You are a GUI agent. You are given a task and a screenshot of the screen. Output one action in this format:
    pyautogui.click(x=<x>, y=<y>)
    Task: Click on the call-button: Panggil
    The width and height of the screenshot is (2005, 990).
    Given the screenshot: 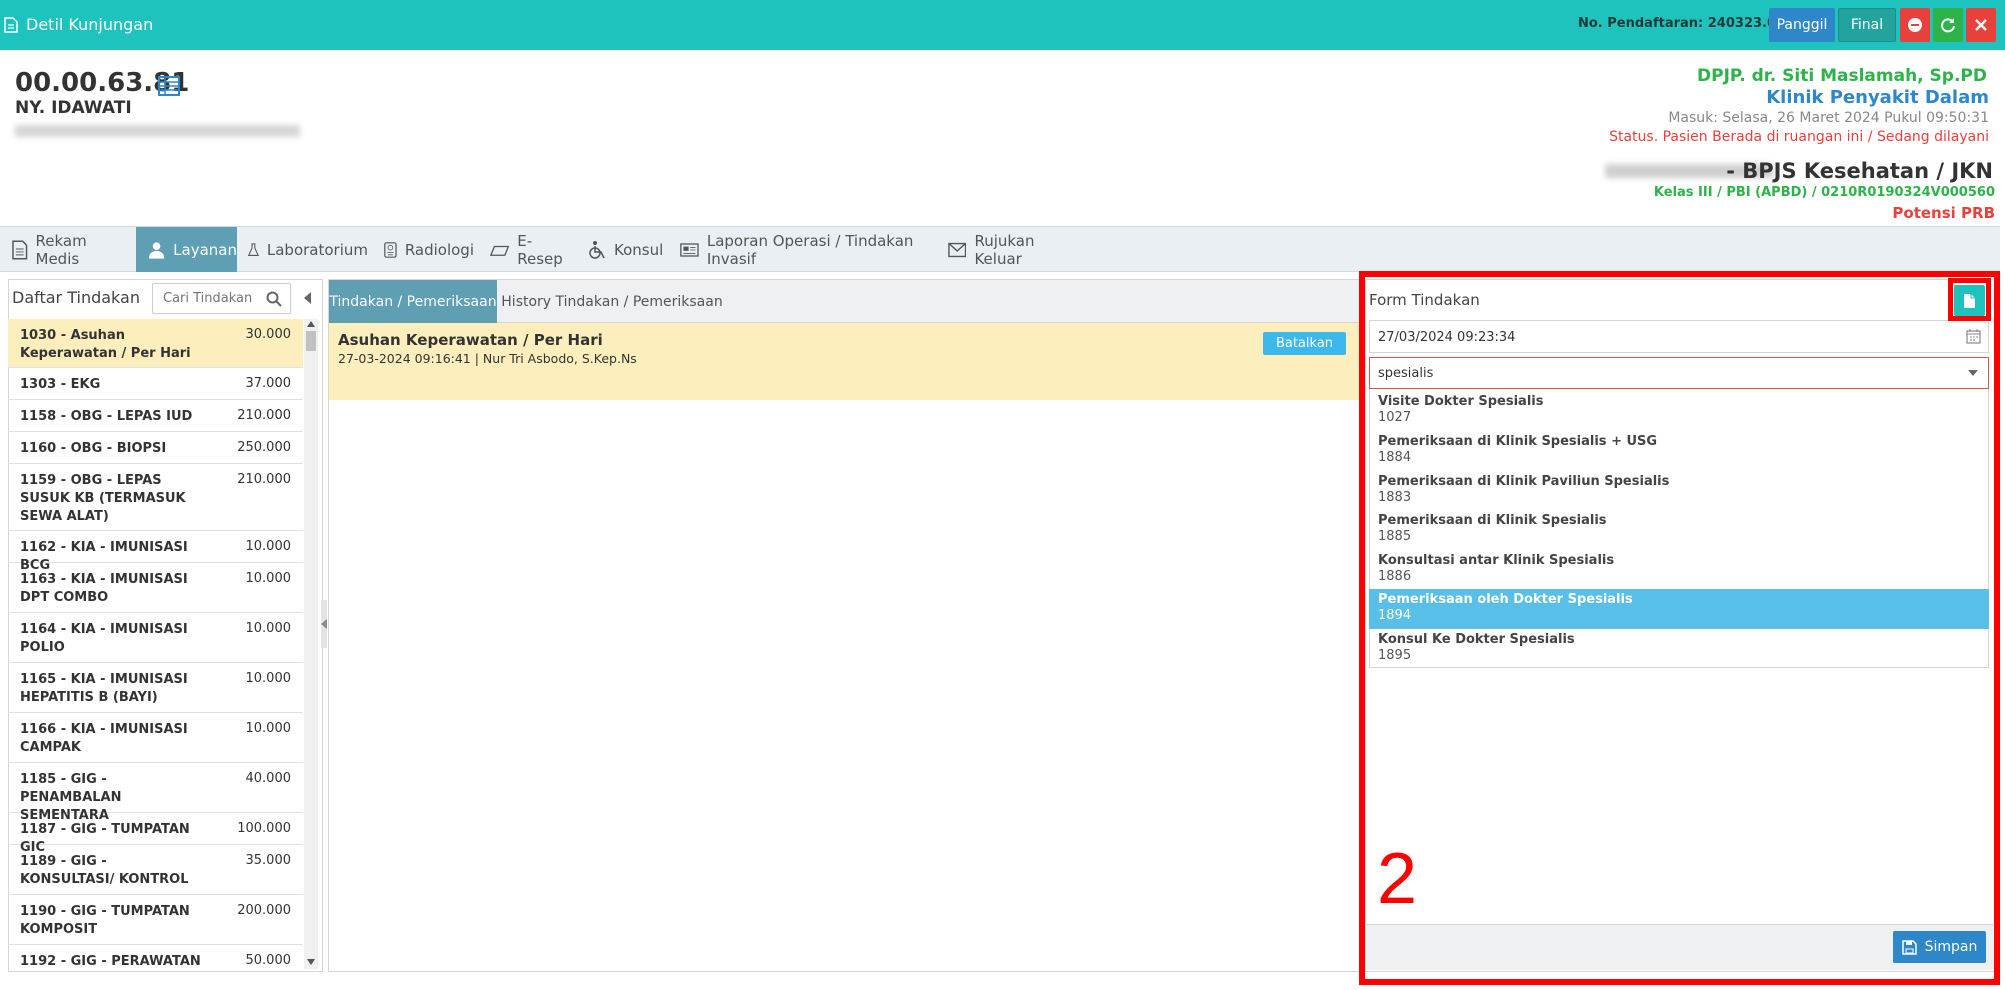 What is the action you would take?
    pyautogui.click(x=1802, y=25)
    